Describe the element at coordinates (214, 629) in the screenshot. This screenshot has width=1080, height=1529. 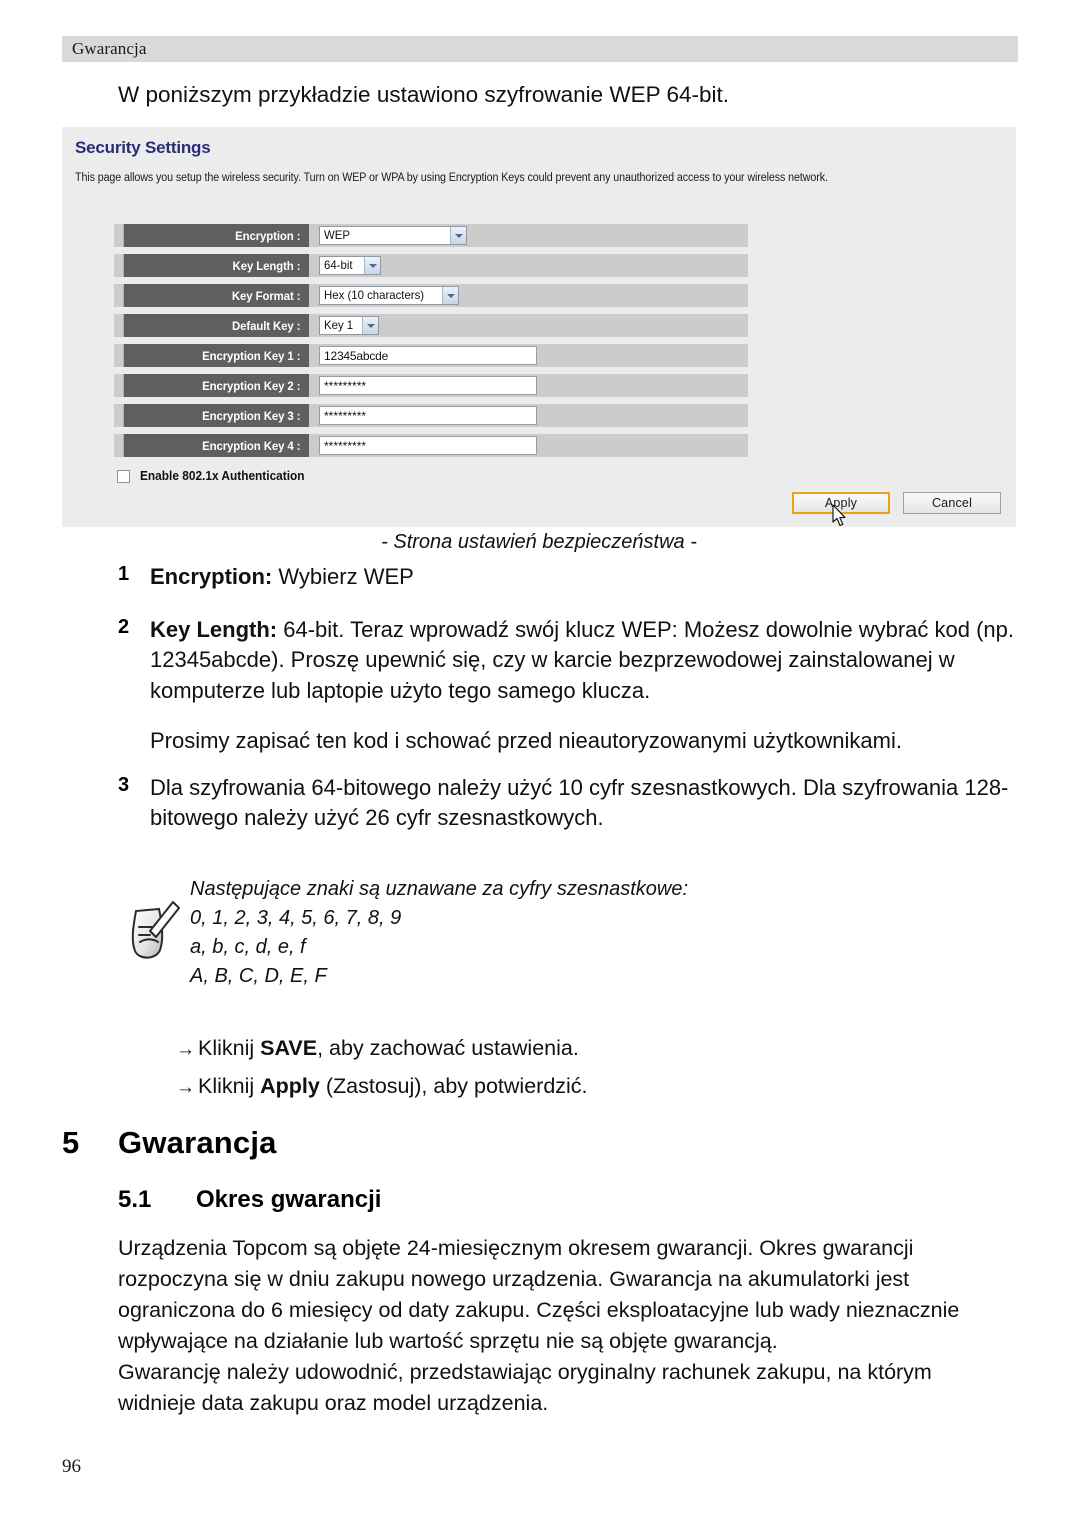
I see `list-item-2-bold: Key Length:` at that location.